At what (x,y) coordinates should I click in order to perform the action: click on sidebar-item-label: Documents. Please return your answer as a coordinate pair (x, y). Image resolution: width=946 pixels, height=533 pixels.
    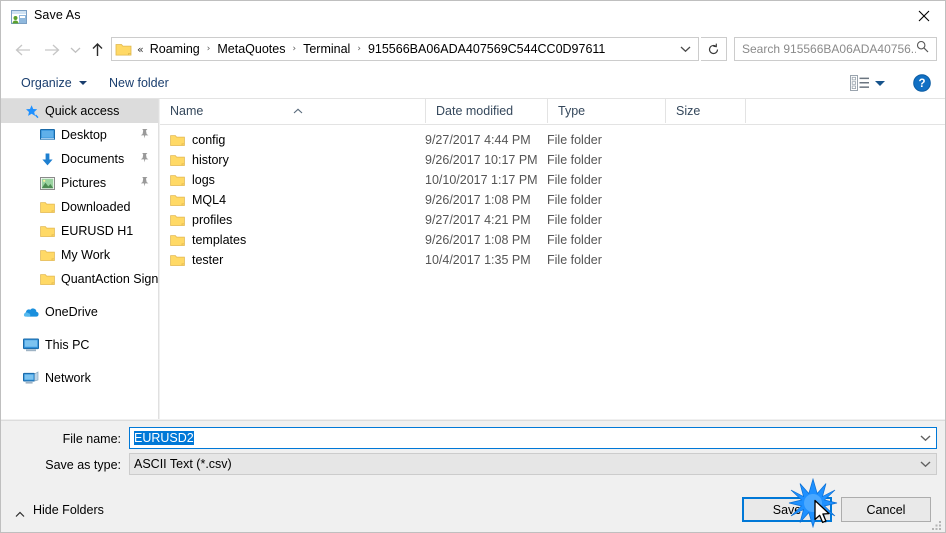
    Looking at the image, I should click on (93, 159).